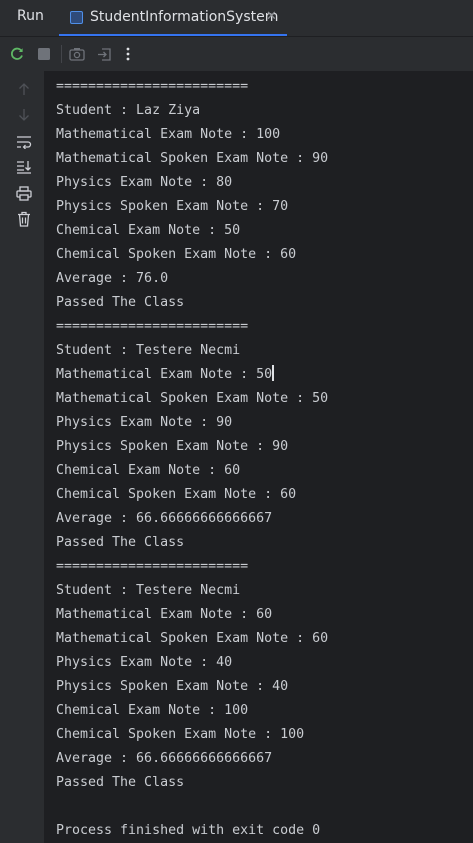 This screenshot has width=473, height=843. What do you see at coordinates (24, 89) in the screenshot?
I see `arrow-up-icon` at bounding box center [24, 89].